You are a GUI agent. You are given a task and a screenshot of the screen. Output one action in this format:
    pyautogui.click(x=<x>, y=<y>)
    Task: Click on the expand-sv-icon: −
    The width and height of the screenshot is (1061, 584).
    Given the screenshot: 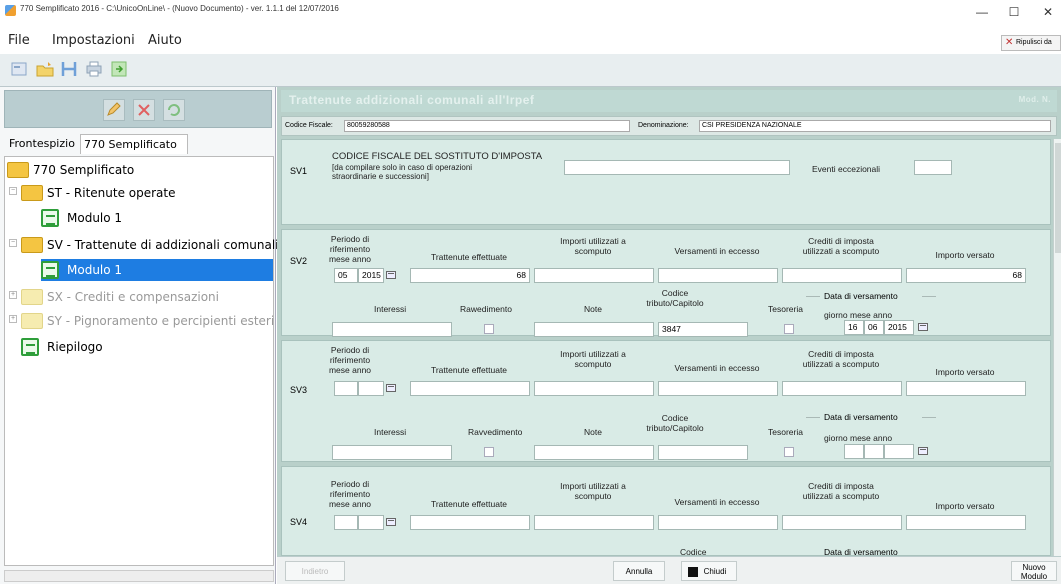 What is the action you would take?
    pyautogui.click(x=13, y=243)
    